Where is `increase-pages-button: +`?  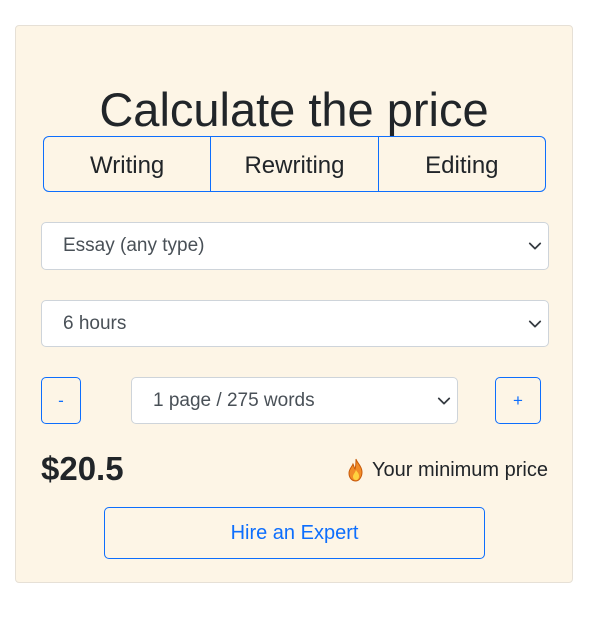
increase-pages-button: + is located at coordinates (518, 400).